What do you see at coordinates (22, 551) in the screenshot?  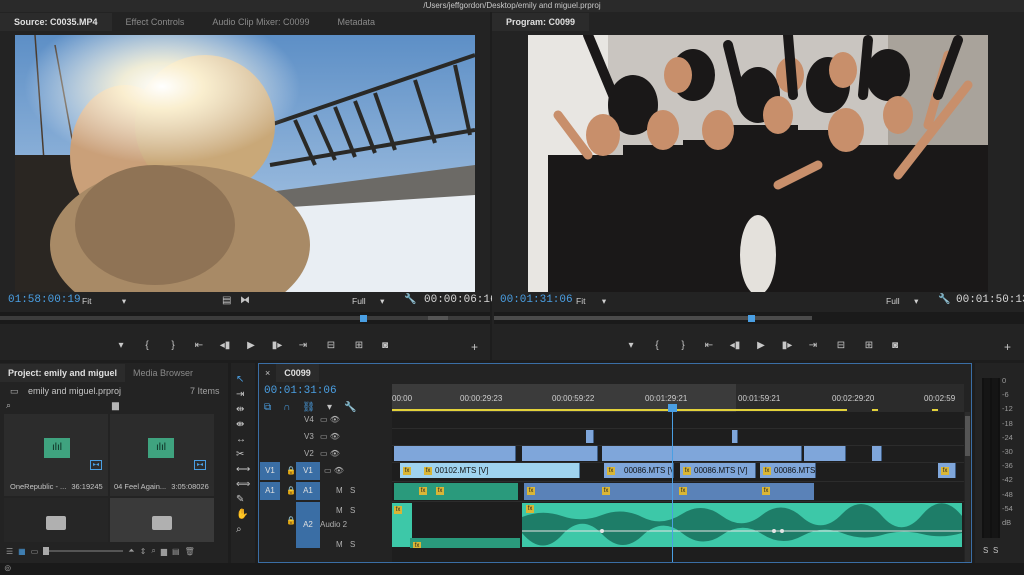 I see `icon-view-icon: ▦` at bounding box center [22, 551].